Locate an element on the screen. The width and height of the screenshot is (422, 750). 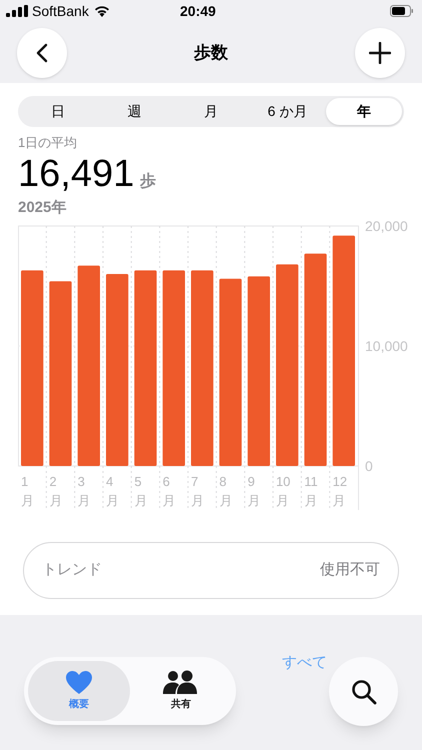
unit-label: 歩 is located at coordinates (148, 182).